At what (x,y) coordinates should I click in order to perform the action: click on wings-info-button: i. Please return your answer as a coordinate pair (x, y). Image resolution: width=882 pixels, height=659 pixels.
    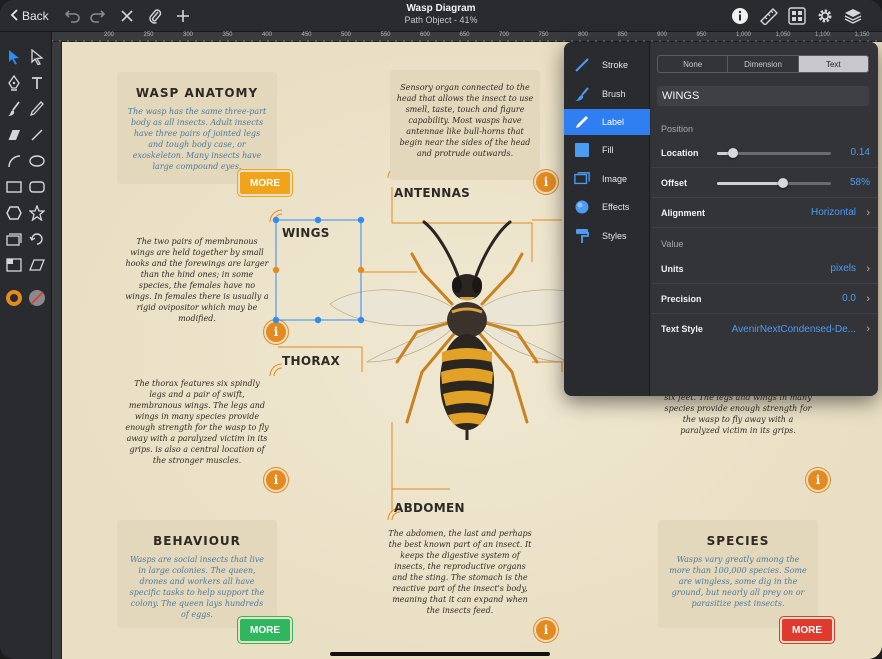
    Looking at the image, I should click on (276, 332).